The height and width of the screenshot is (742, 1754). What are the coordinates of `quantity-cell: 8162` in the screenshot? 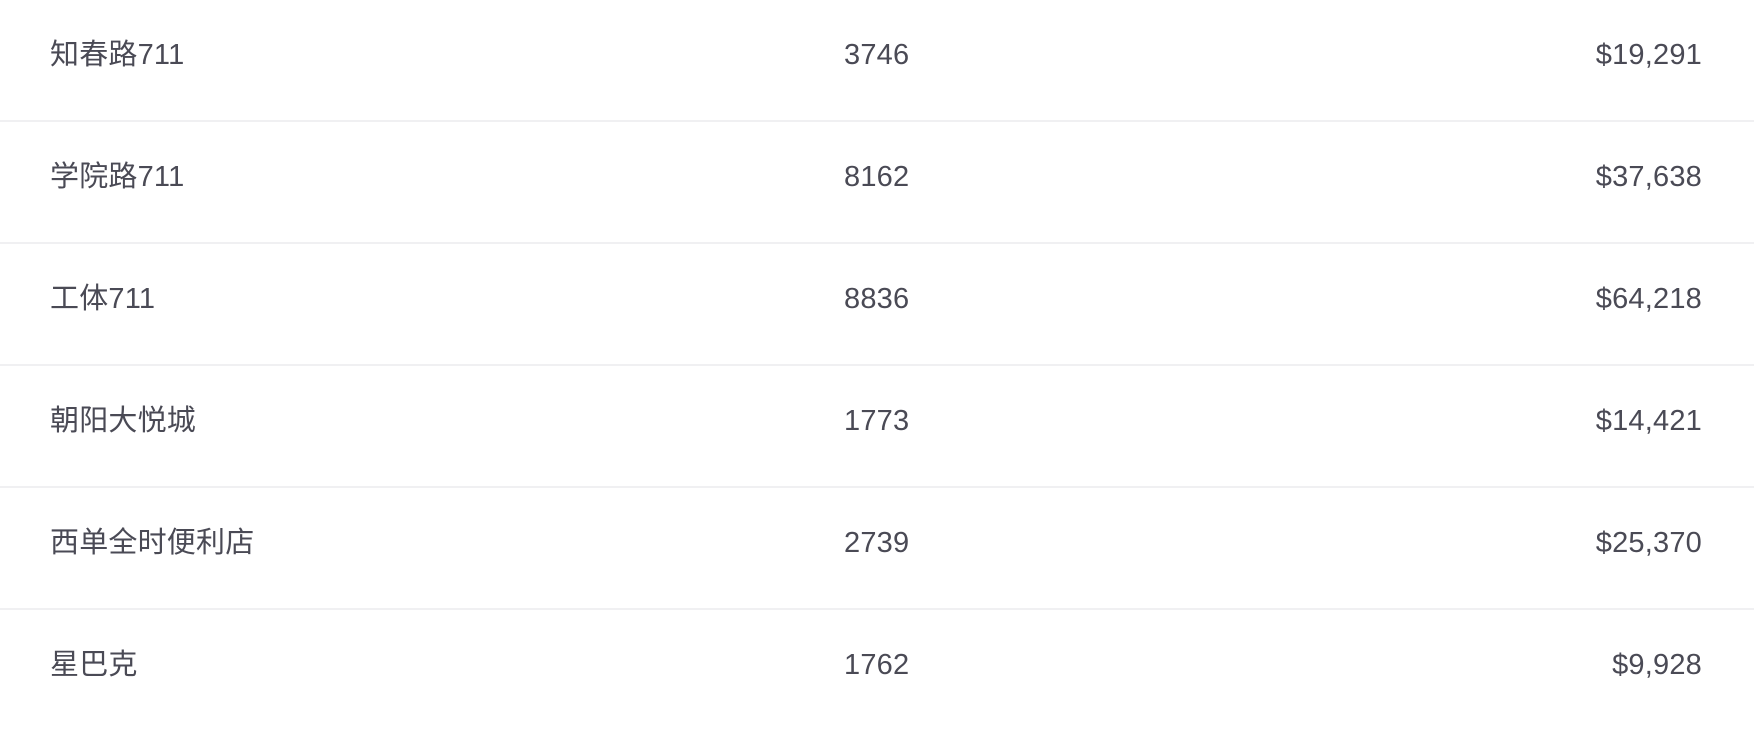 It's located at (877, 177).